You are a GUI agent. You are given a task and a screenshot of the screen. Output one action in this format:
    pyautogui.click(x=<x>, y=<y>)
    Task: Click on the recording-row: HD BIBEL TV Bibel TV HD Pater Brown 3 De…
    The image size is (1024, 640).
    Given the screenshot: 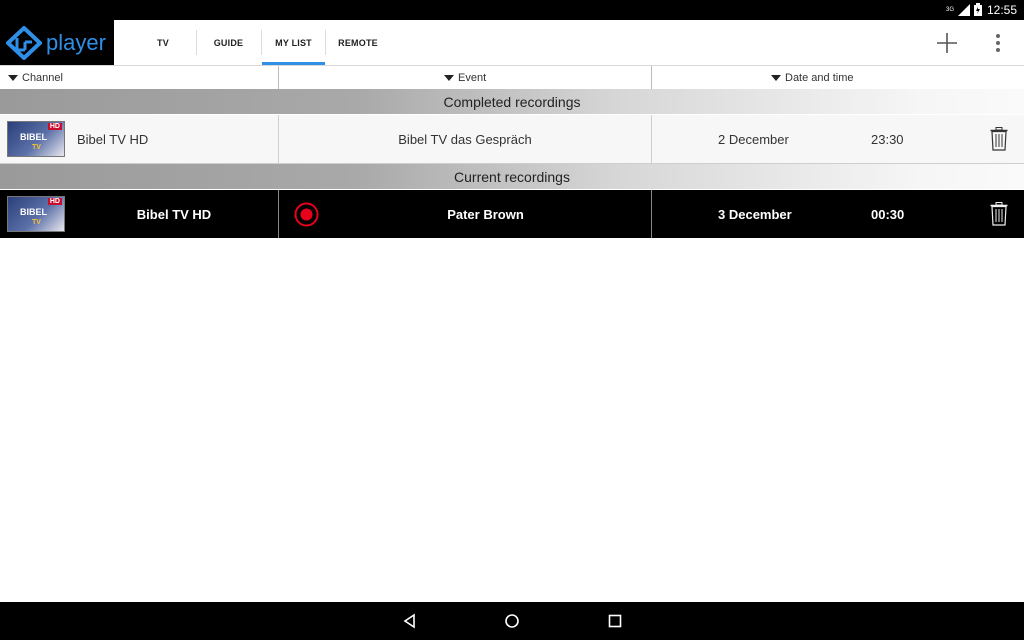 What is the action you would take?
    pyautogui.click(x=512, y=214)
    